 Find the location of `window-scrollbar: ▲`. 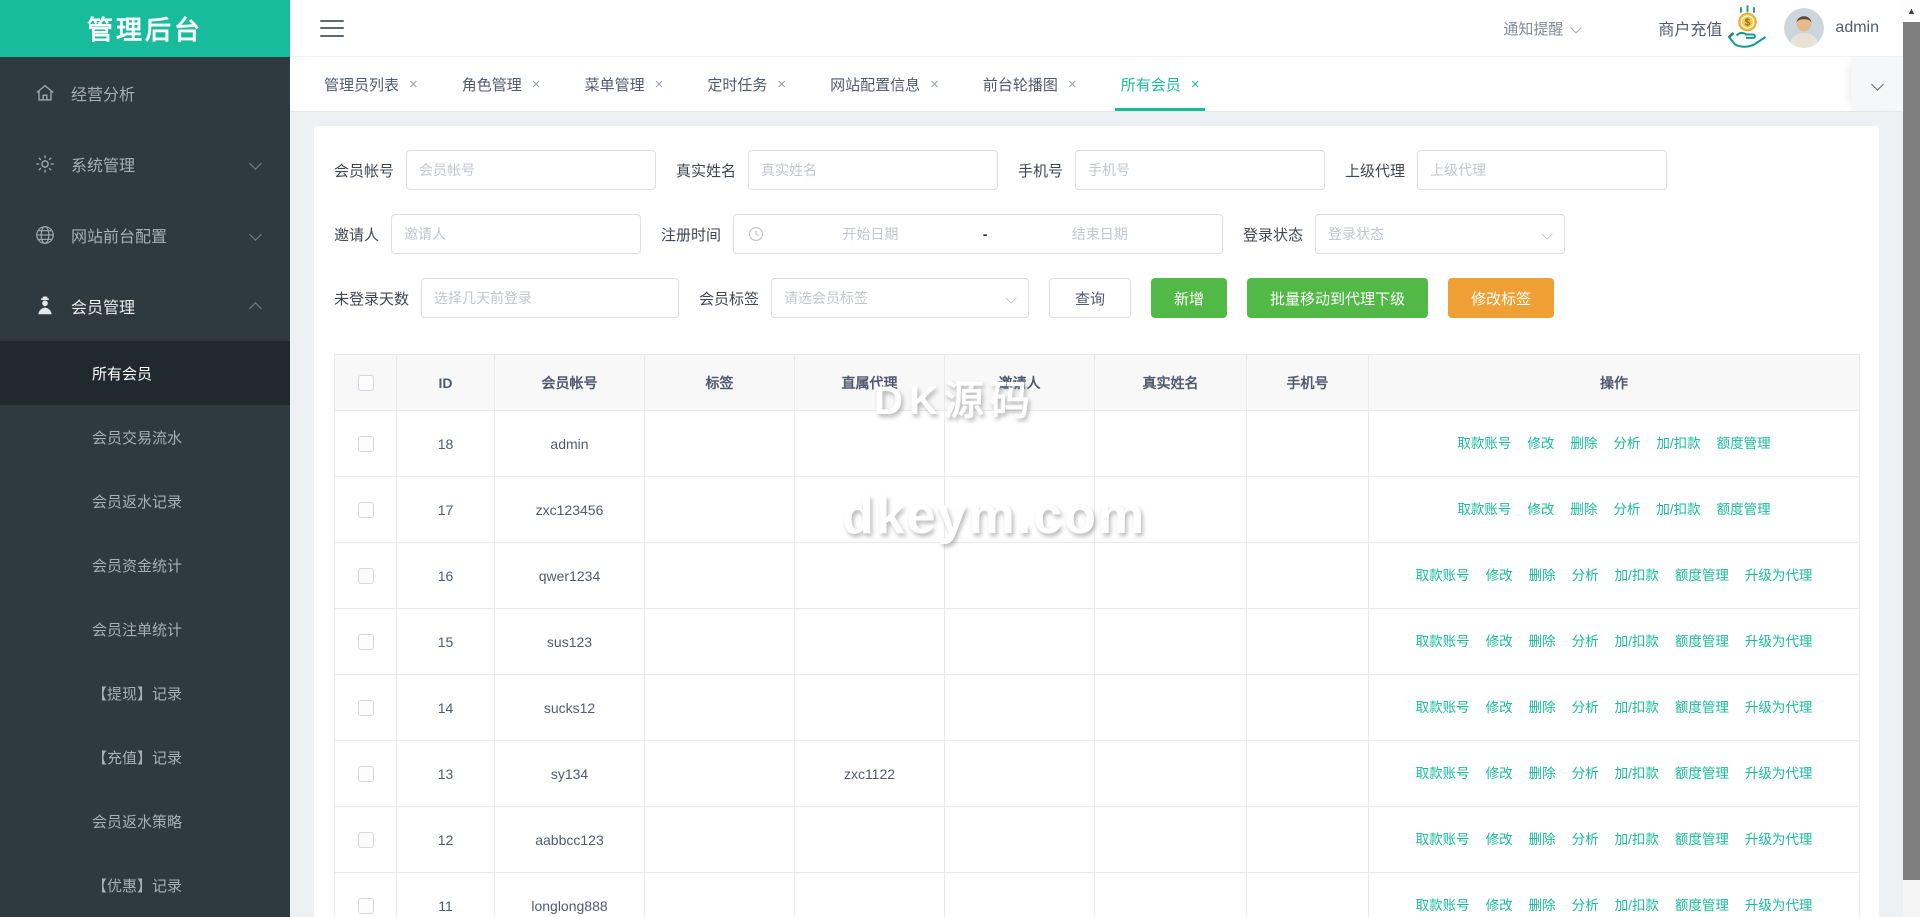

window-scrollbar: ▲ is located at coordinates (1911, 458).